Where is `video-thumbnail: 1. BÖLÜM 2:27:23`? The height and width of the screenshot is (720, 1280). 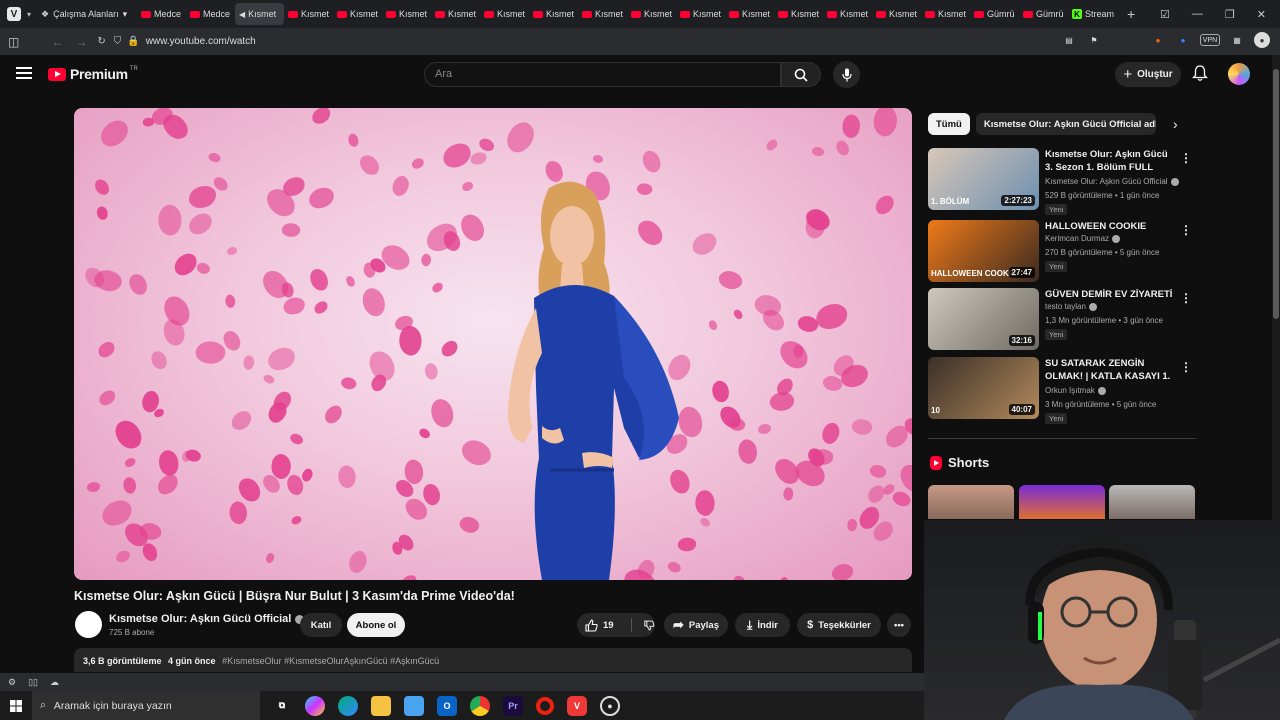 video-thumbnail: 1. BÖLÜM 2:27:23 is located at coordinates (983, 179).